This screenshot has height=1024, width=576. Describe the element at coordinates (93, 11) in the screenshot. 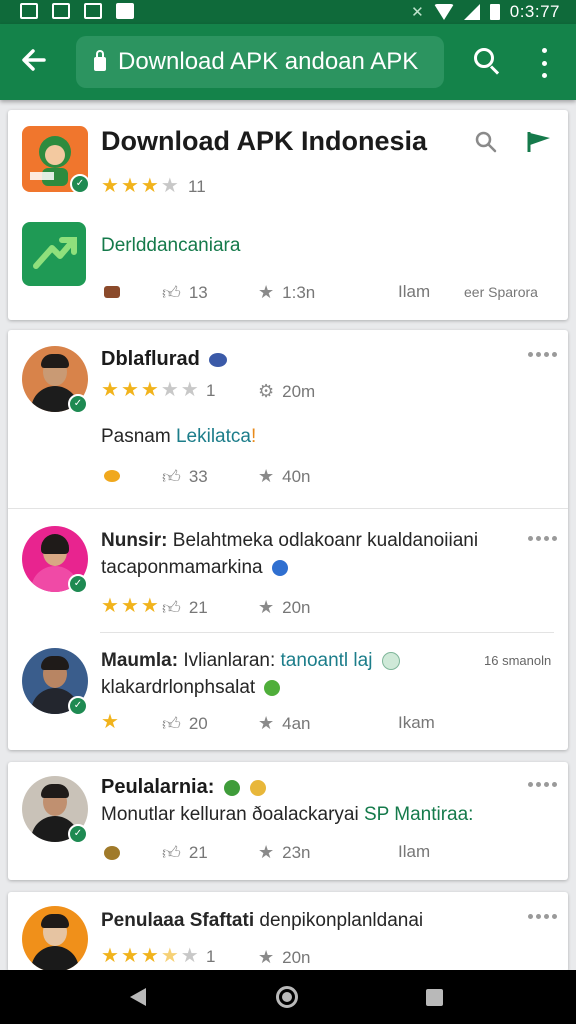

I see `notification-image-icon` at that location.